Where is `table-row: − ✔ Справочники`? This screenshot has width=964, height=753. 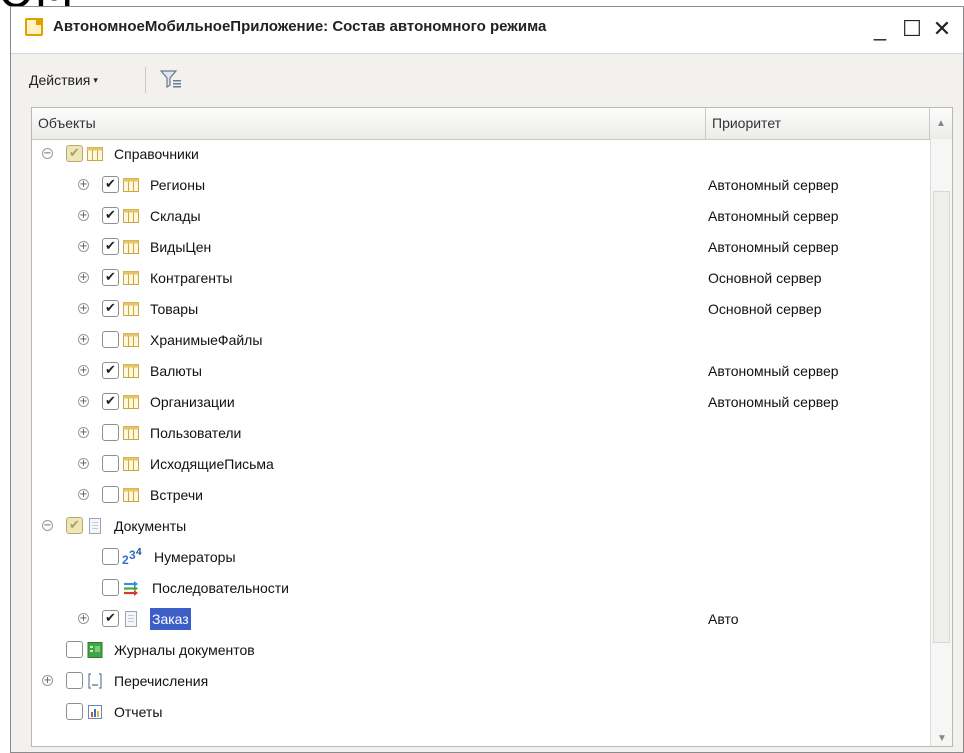 table-row: − ✔ Справочники is located at coordinates (481, 154).